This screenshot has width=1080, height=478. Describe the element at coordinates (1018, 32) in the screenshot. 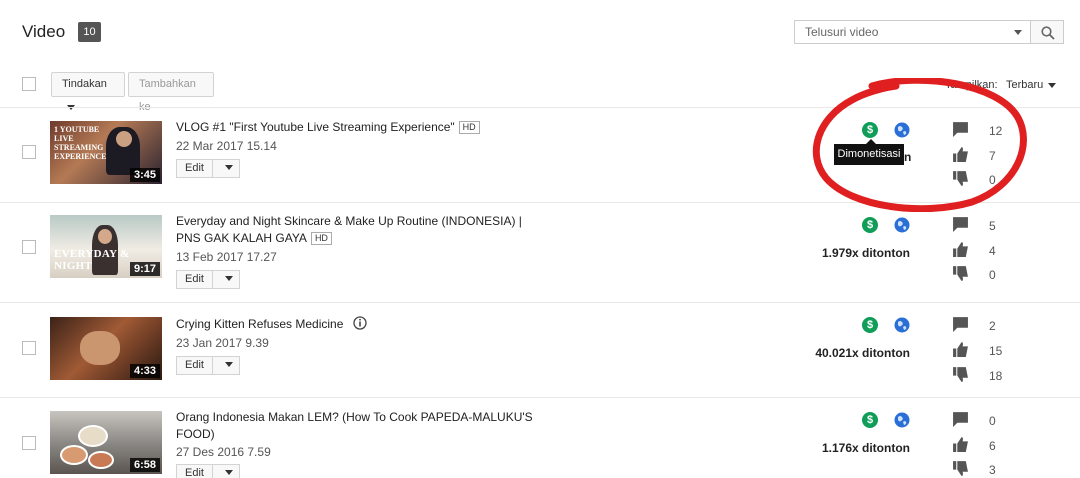

I see `search-dropdown-caret-icon` at that location.